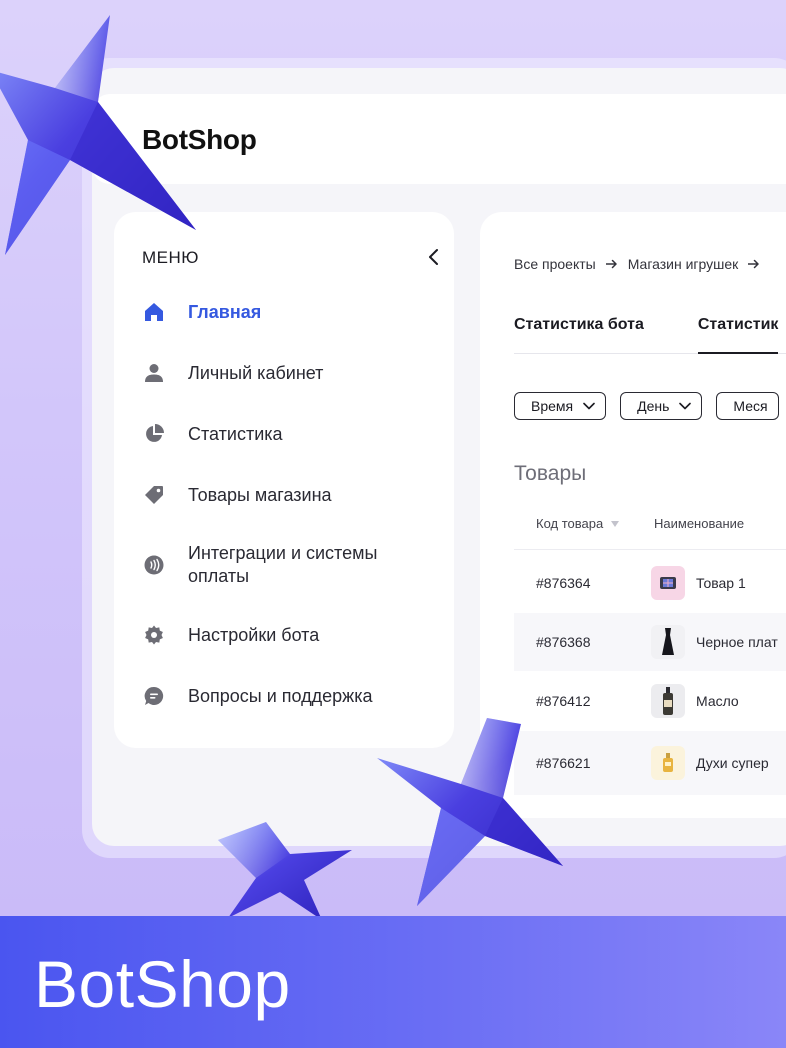 Image resolution: width=786 pixels, height=1048 pixels. What do you see at coordinates (555, 264) in the screenshot?
I see `breadcrumb-item: Все проекты` at bounding box center [555, 264].